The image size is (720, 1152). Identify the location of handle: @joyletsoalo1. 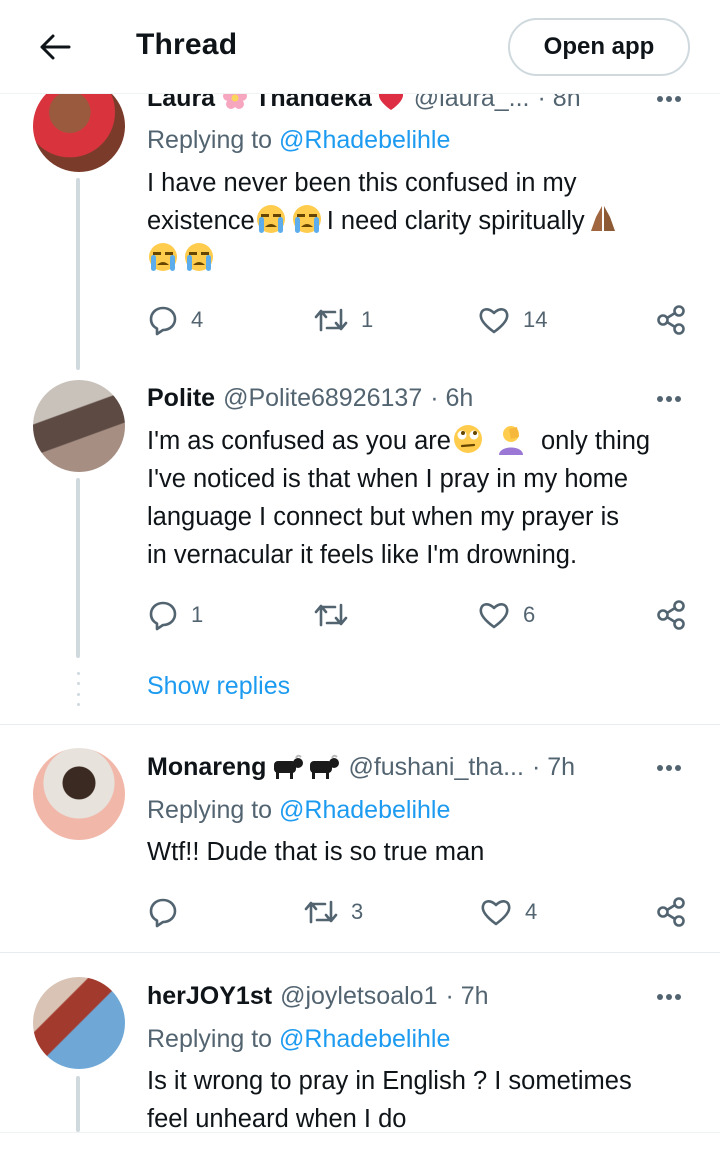
(358, 996).